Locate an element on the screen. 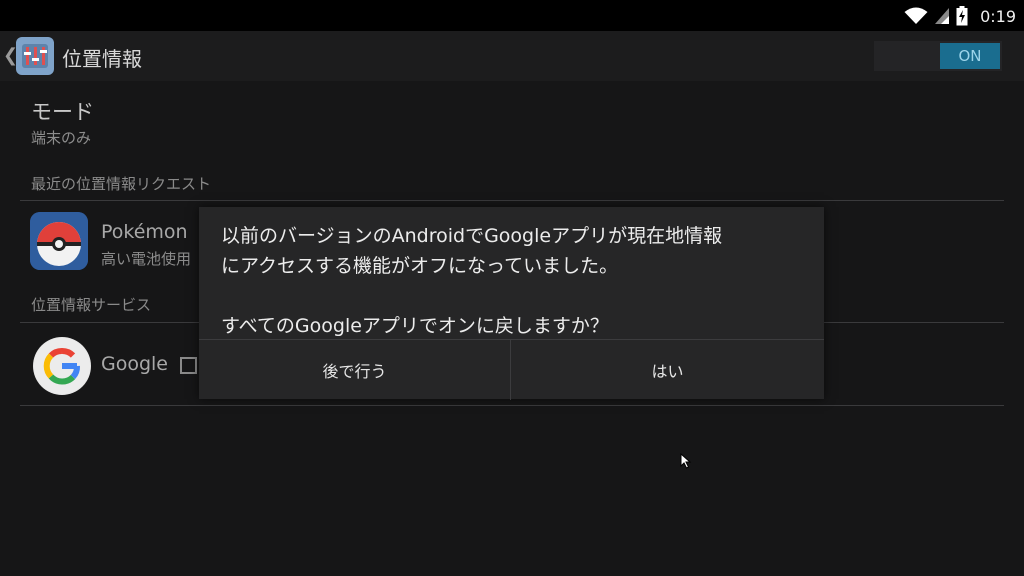 Image resolution: width=1024 pixels, height=576 pixels. mouse-cursor-icon is located at coordinates (686, 461).